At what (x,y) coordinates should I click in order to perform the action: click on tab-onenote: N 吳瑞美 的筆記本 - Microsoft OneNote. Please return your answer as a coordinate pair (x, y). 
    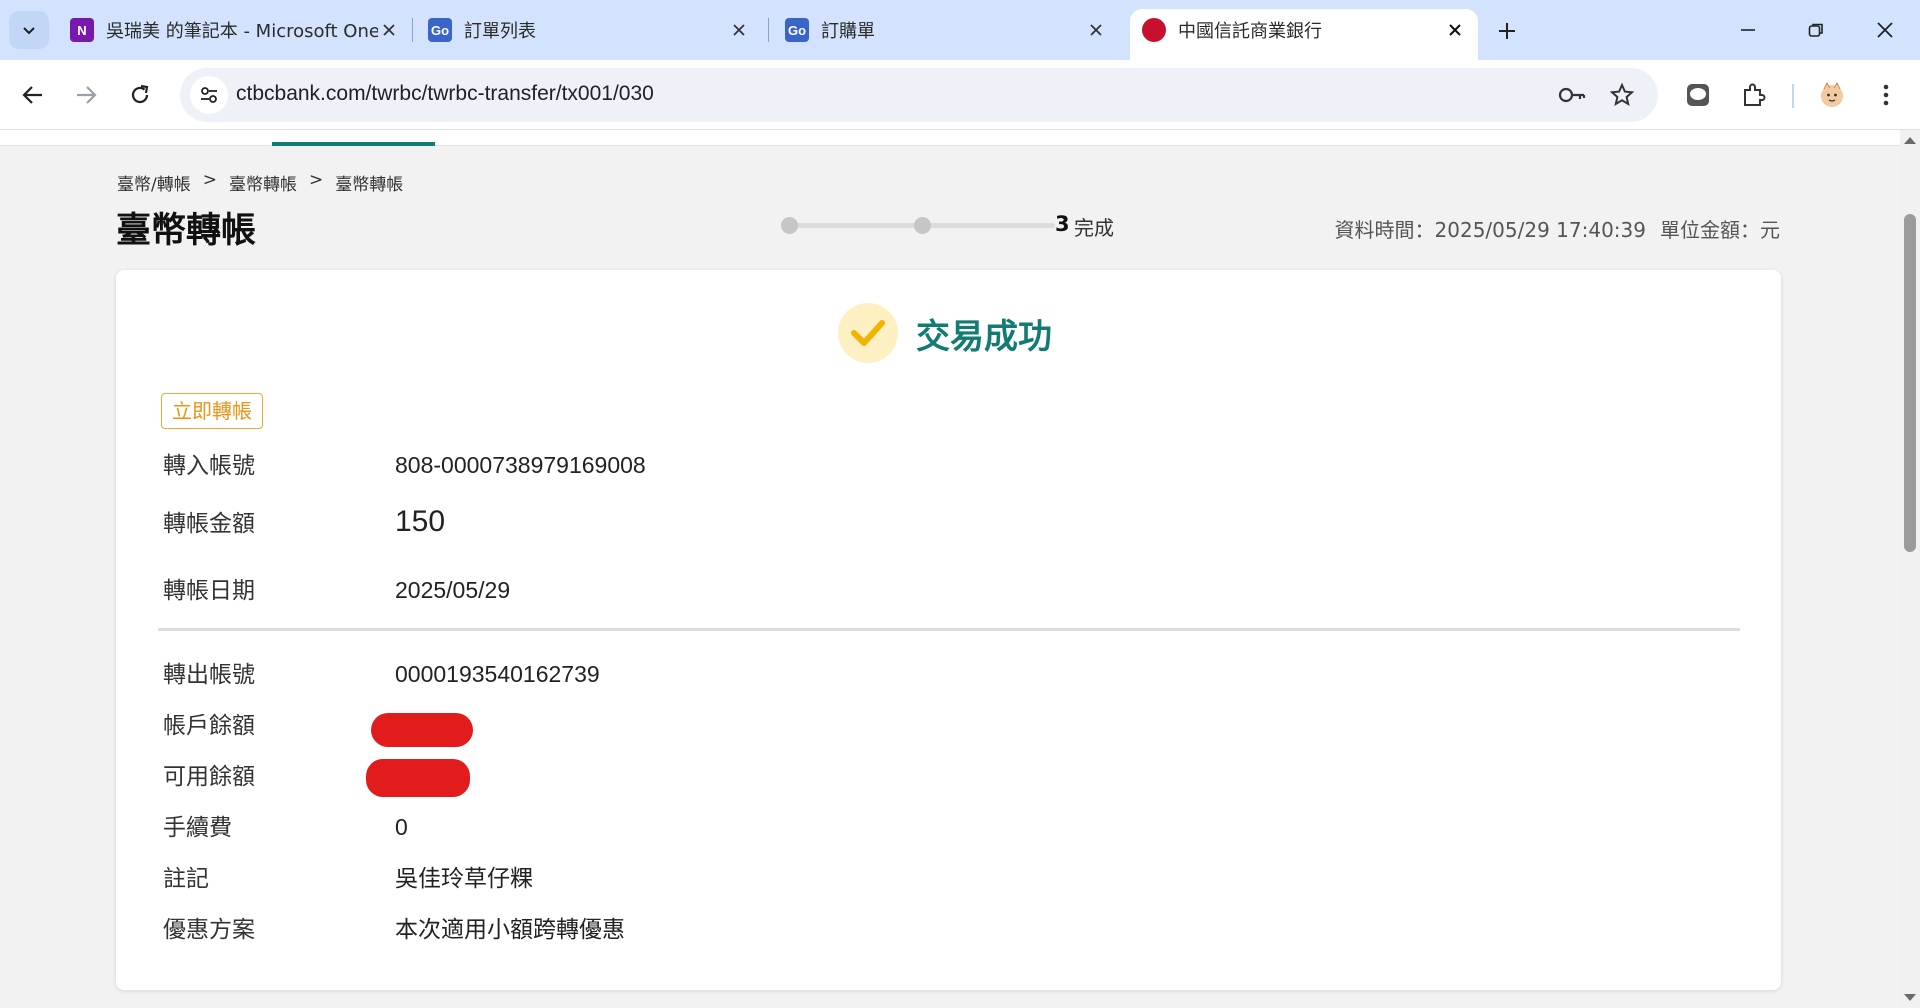
    Looking at the image, I should click on (235, 30).